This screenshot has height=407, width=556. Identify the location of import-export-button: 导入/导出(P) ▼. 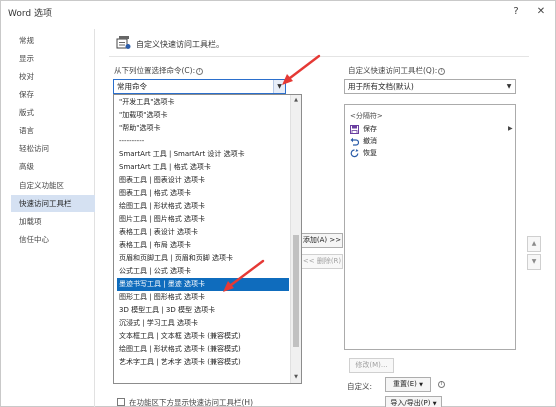
(413, 401).